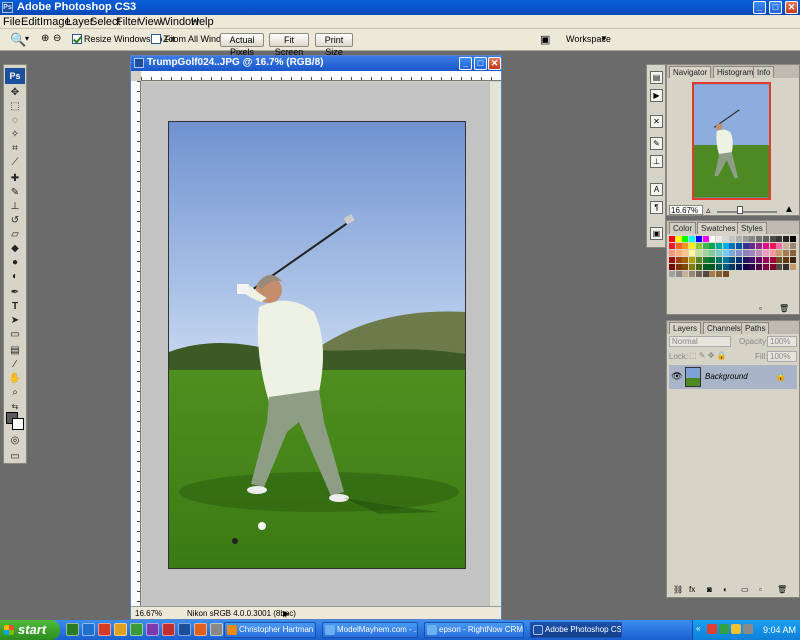 This screenshot has height=640, width=800. What do you see at coordinates (656, 161) in the screenshot?
I see `clone-source-icon: ⊥` at bounding box center [656, 161].